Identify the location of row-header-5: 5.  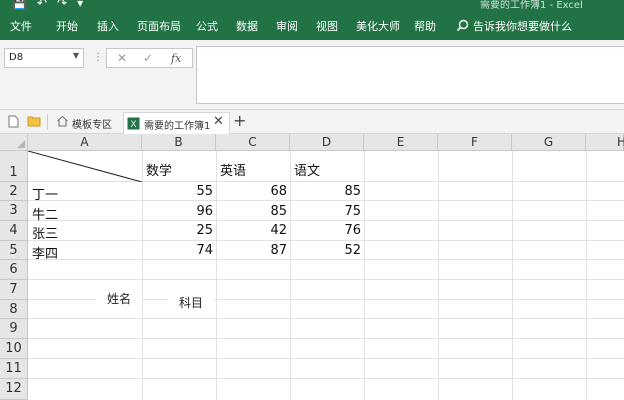
(14, 250).